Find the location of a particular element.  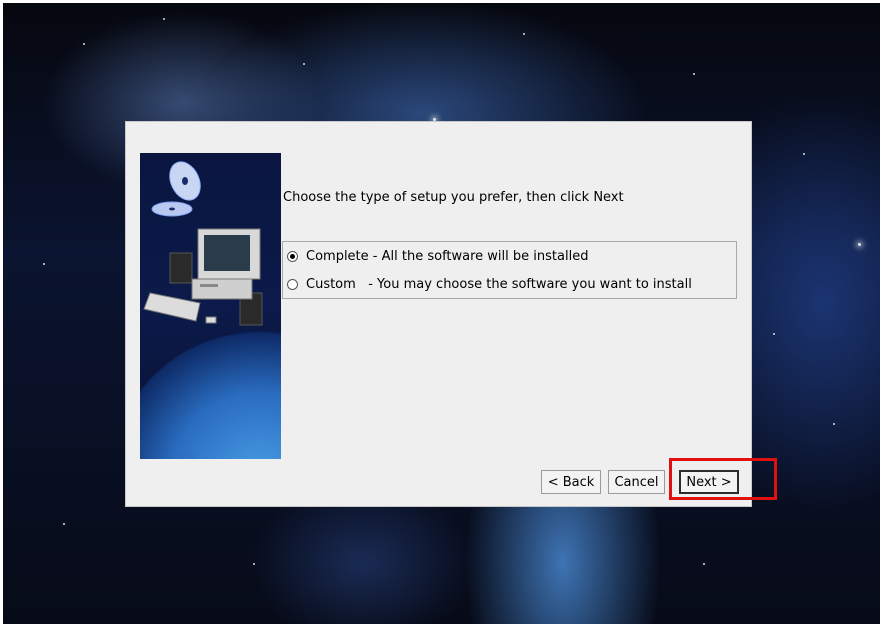

cancel-button: Cancel is located at coordinates (636, 482).